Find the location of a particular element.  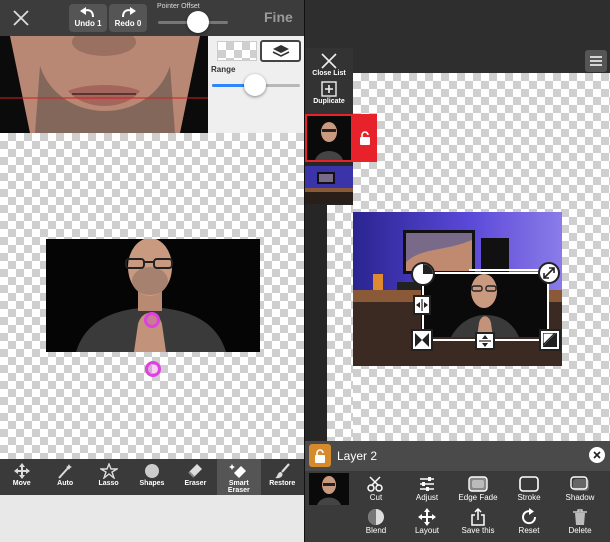

opacity-handle is located at coordinates (423, 274).